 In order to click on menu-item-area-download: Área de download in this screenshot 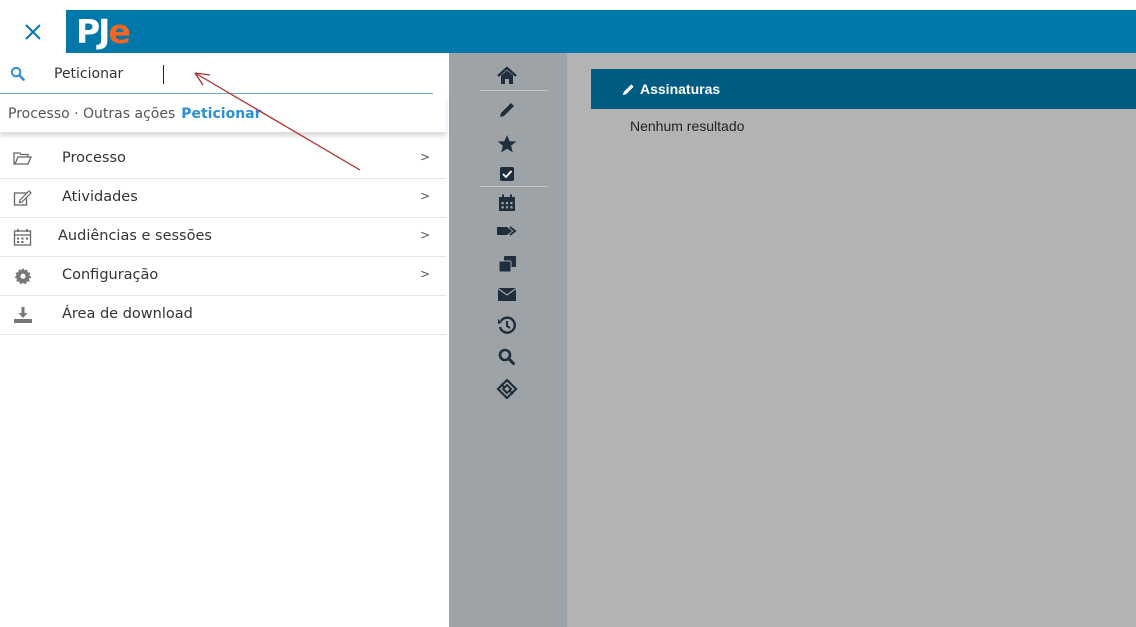, I will do `click(223, 315)`.